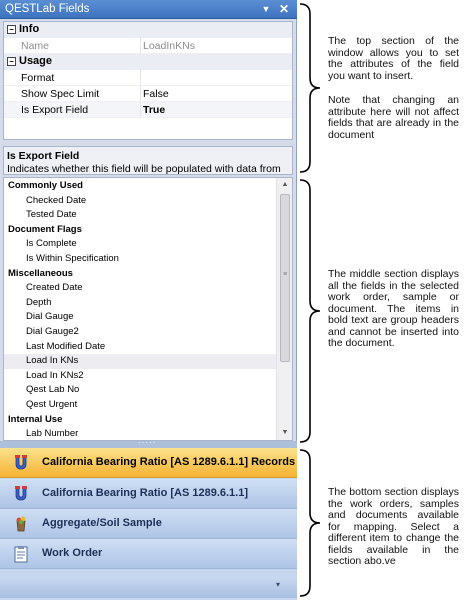 The height and width of the screenshot is (600, 467). I want to click on nav-item-label: Work Order, so click(72, 553).